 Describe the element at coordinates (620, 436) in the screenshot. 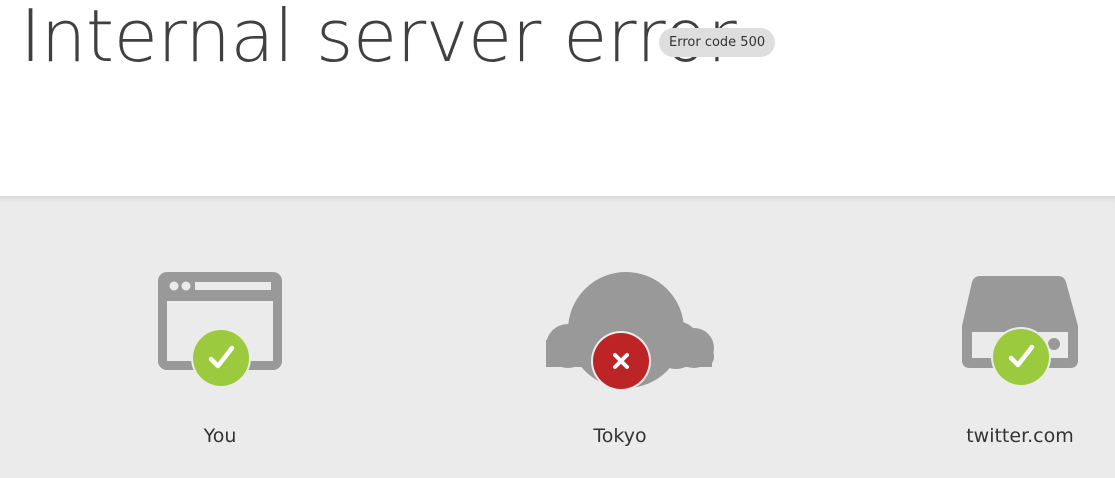

I see `node-label-tokyo: Tokyo` at that location.